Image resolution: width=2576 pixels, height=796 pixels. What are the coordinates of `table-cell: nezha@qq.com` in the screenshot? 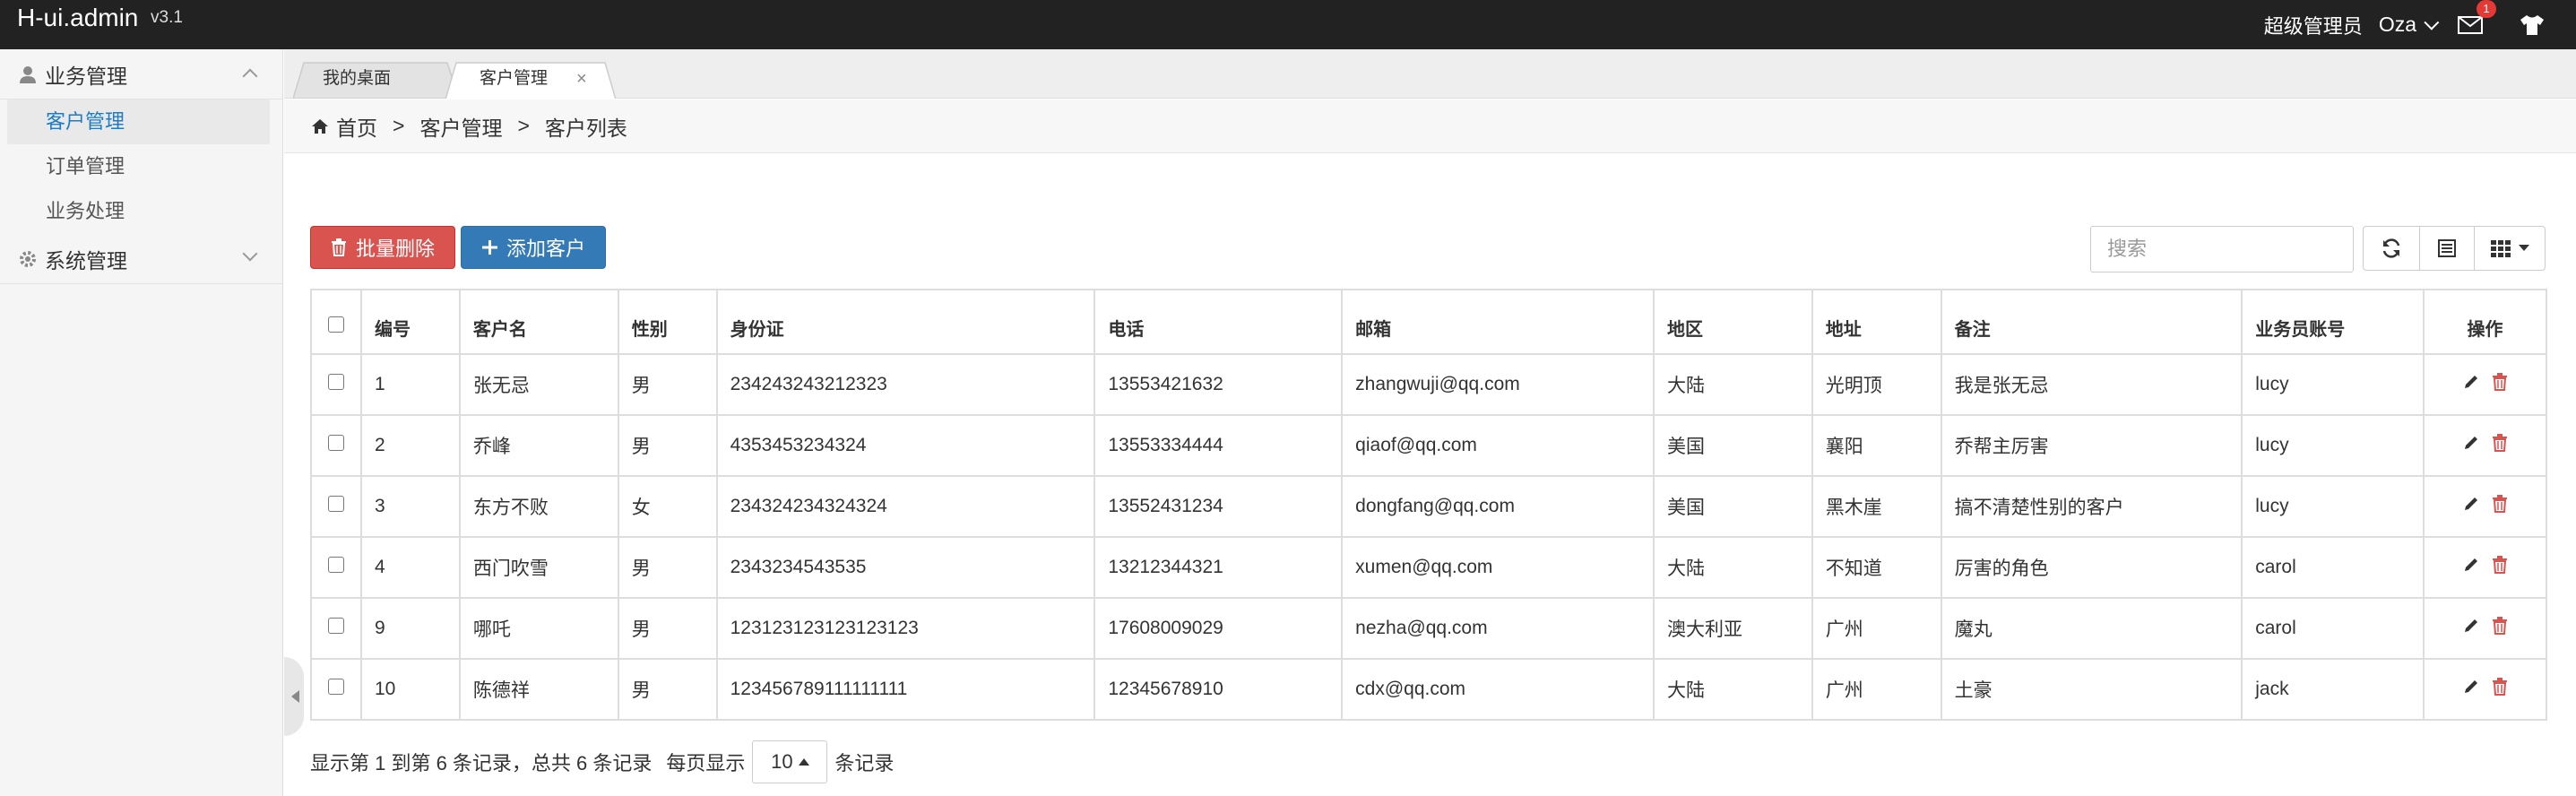 It's located at (1498, 628).